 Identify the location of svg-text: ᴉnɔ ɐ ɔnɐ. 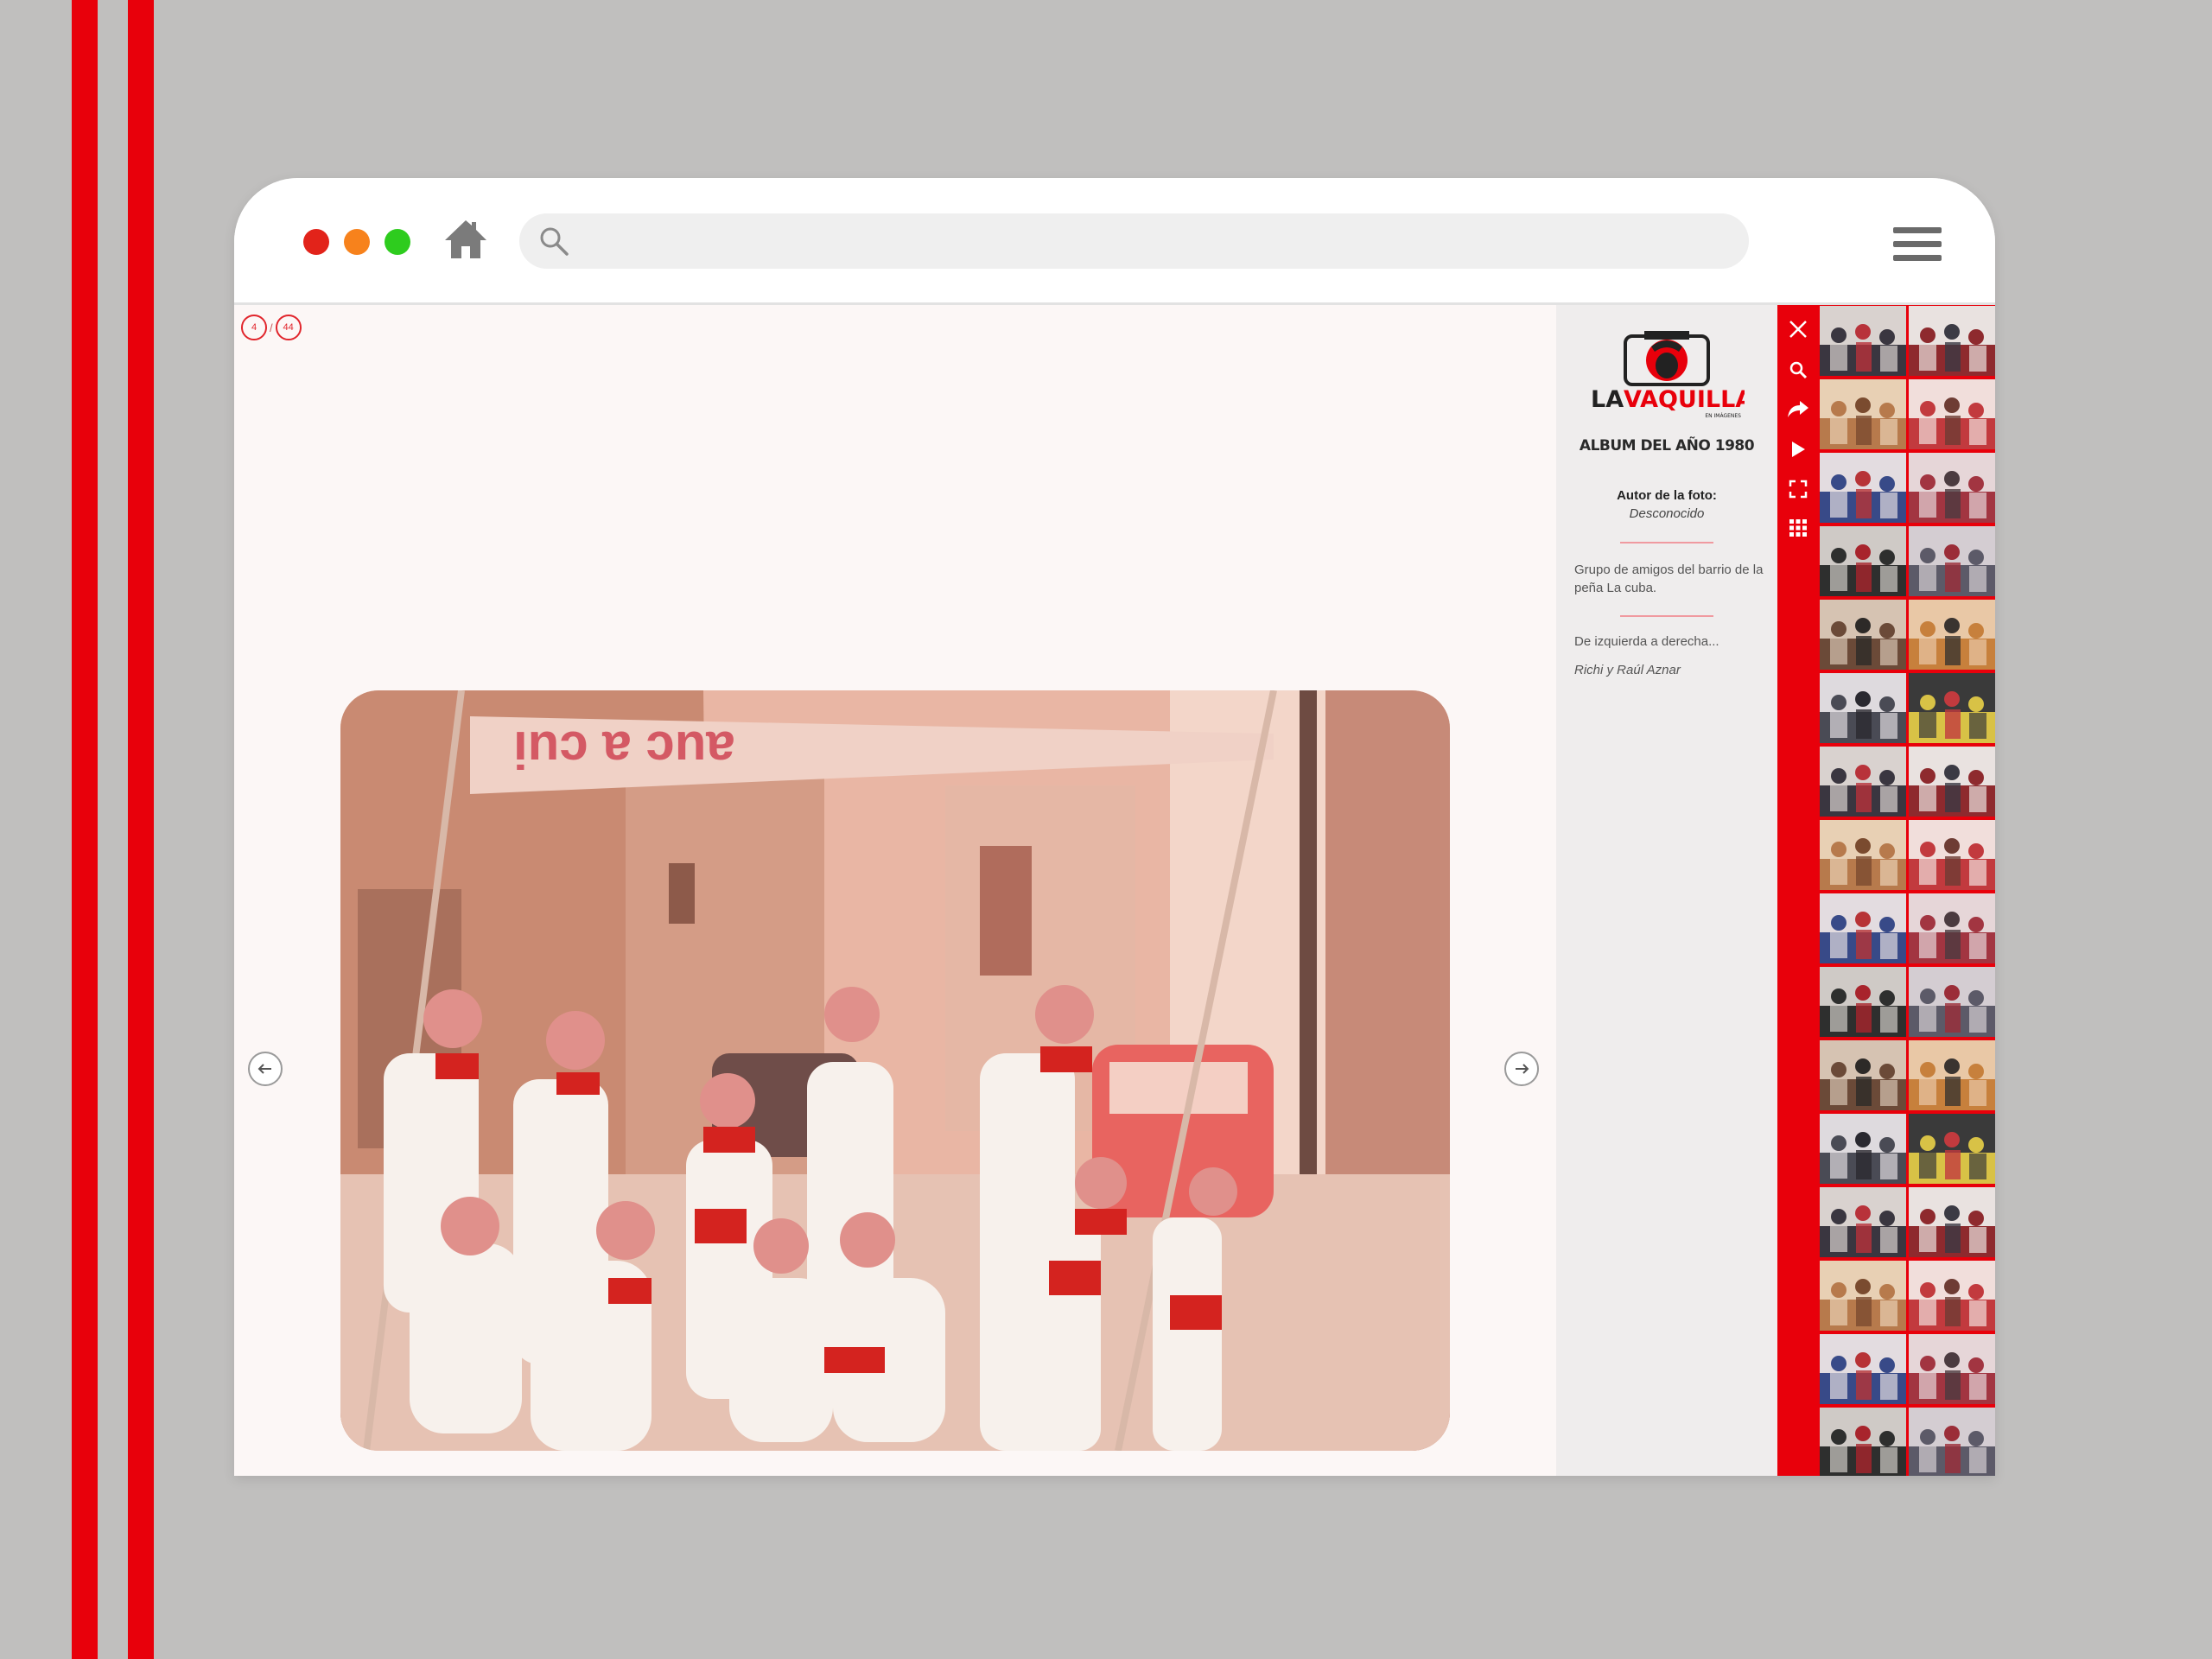
(624, 742).